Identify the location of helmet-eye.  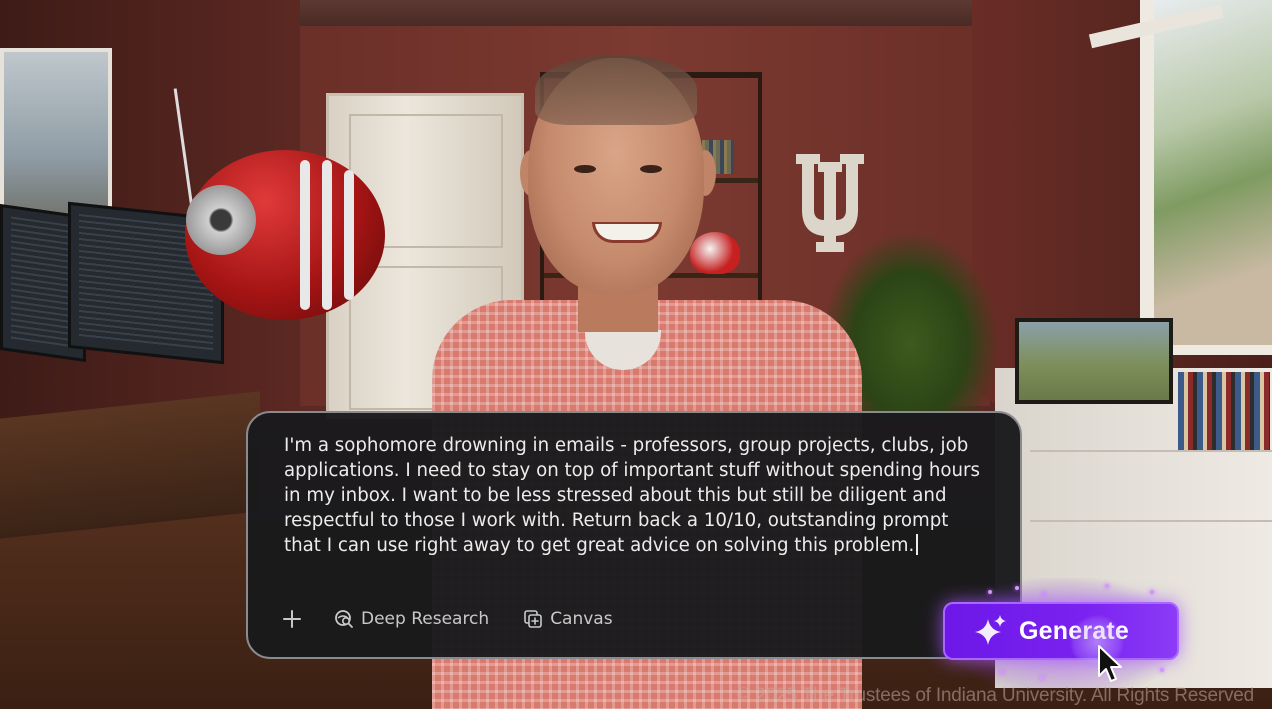
(221, 220).